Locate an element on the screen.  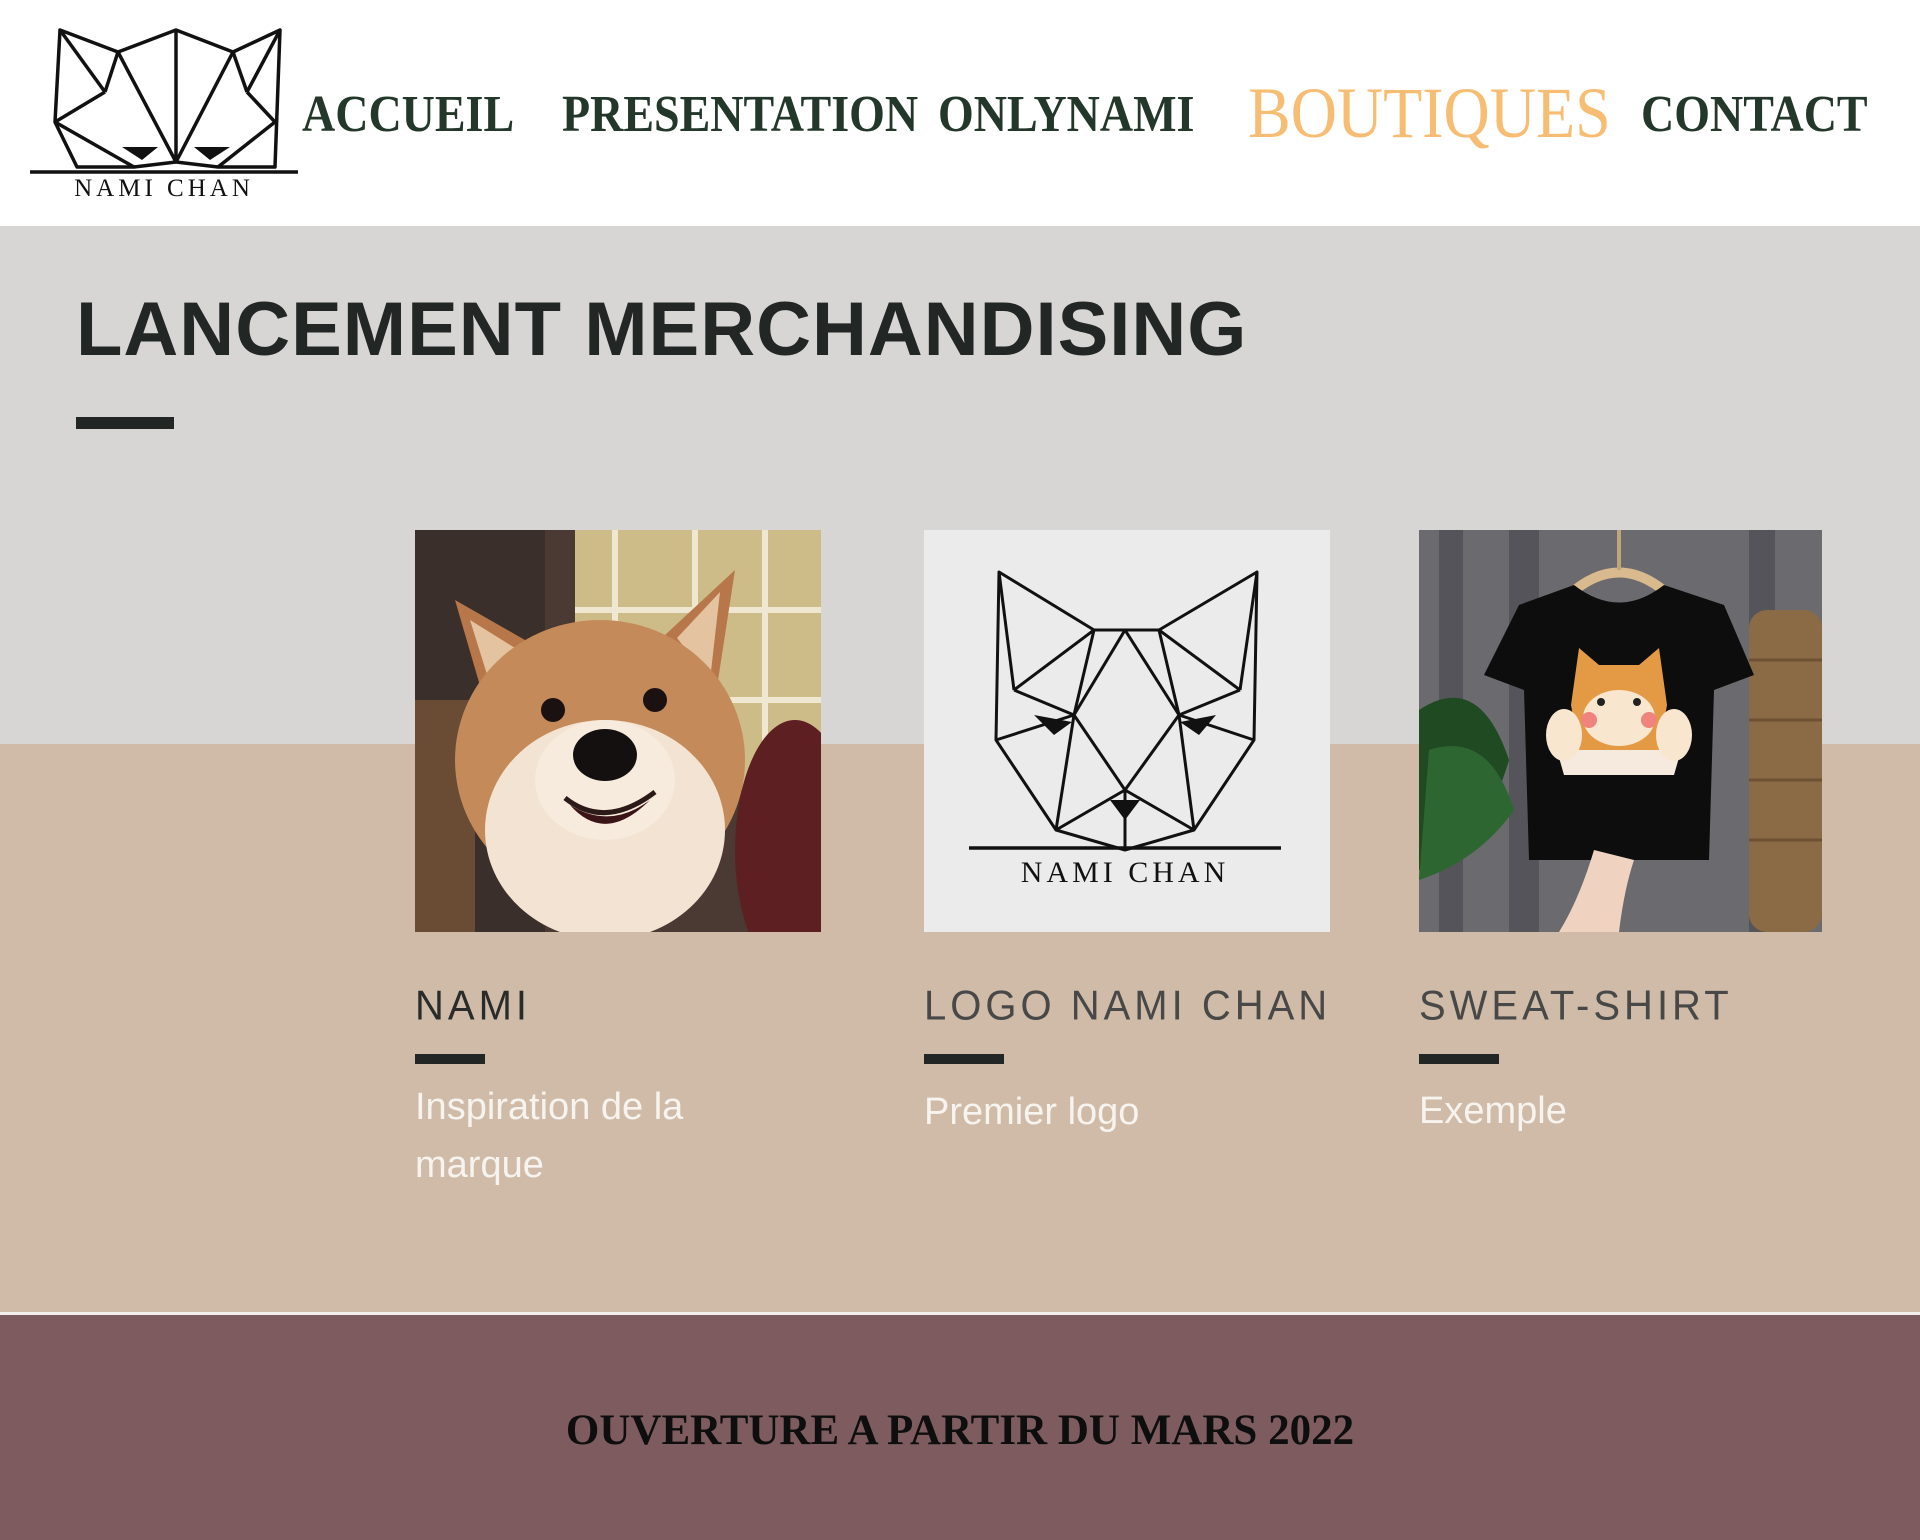
card-desc-logo: Premier logo is located at coordinates (1032, 1112).